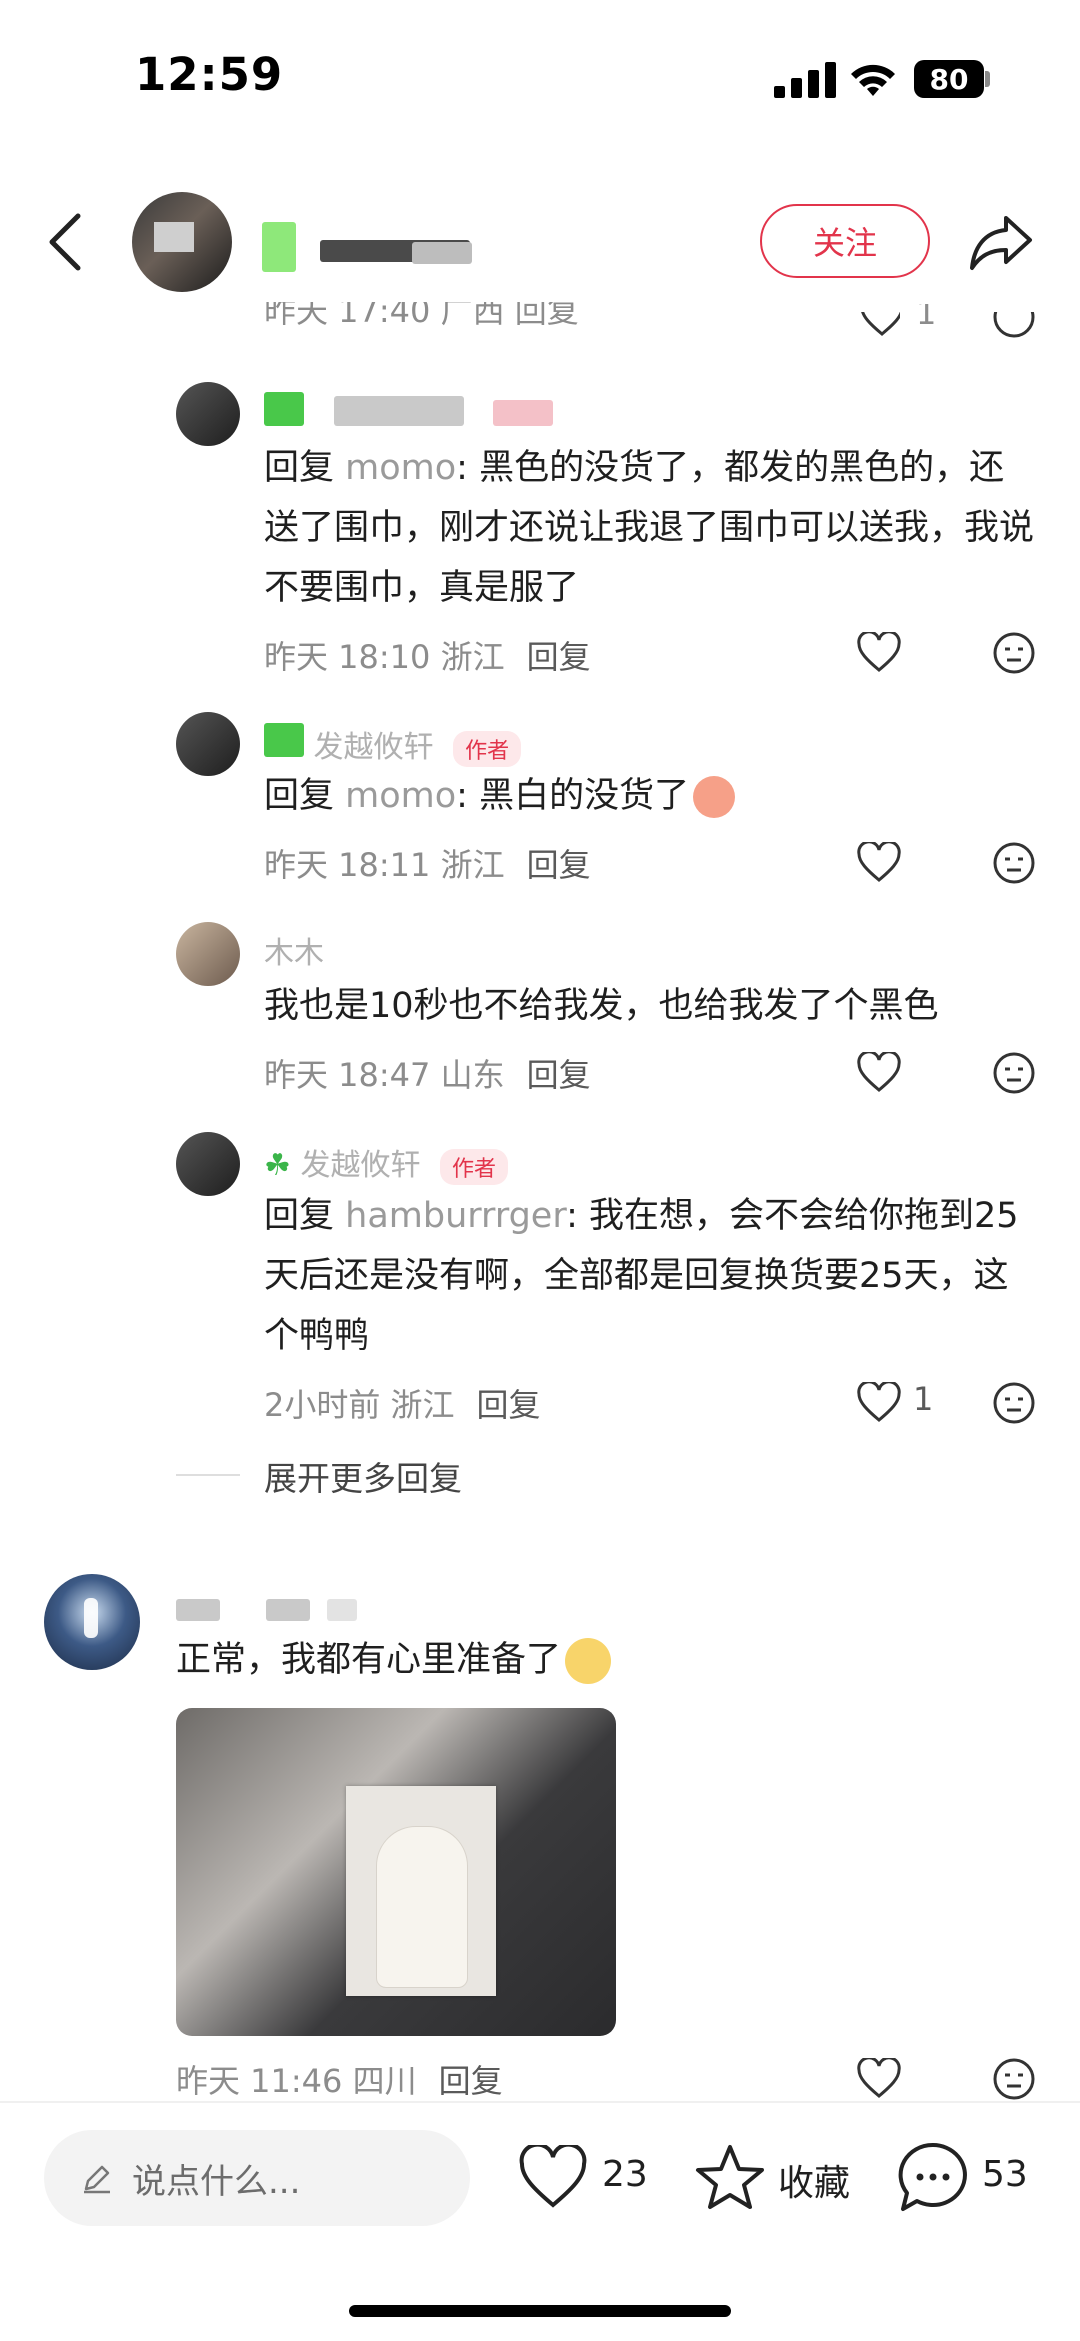 This screenshot has height=2341, width=1080. I want to click on author-avatar, so click(182, 242).